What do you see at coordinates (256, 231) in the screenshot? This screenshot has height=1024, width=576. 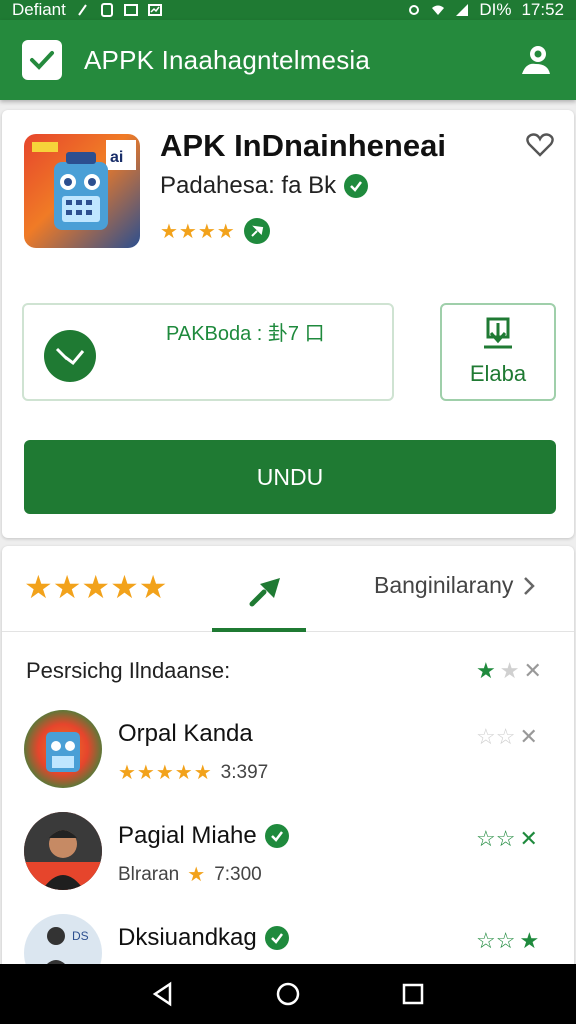 I see `pin-badge-icon` at bounding box center [256, 231].